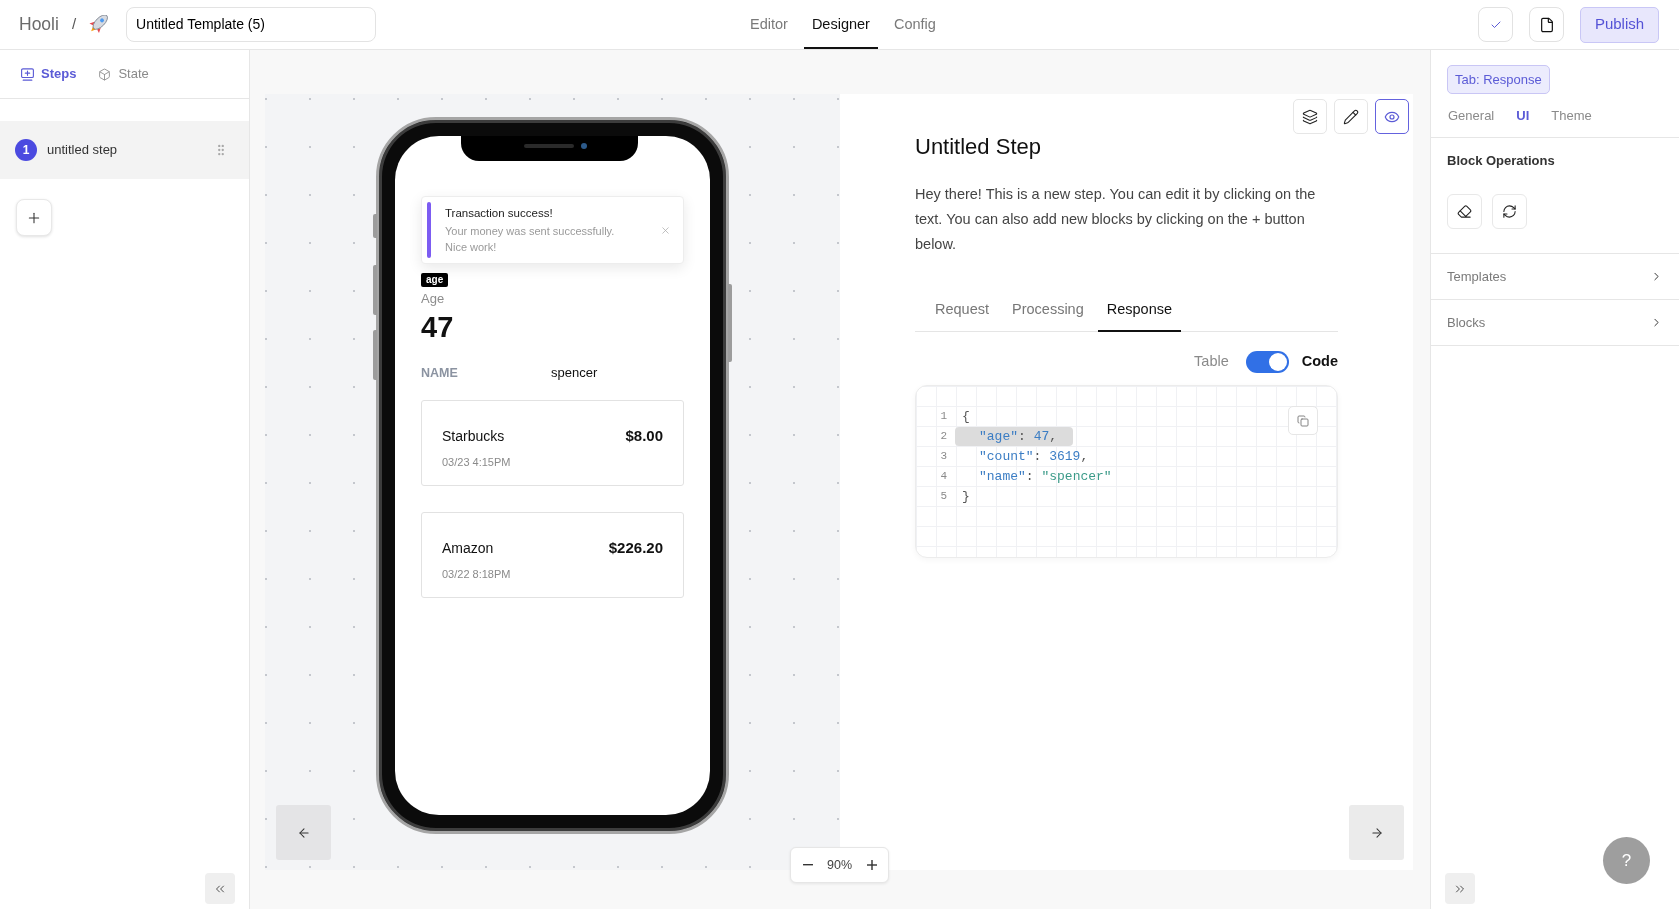  Describe the element at coordinates (468, 548) in the screenshot. I see `merchant-name: Amazon` at that location.